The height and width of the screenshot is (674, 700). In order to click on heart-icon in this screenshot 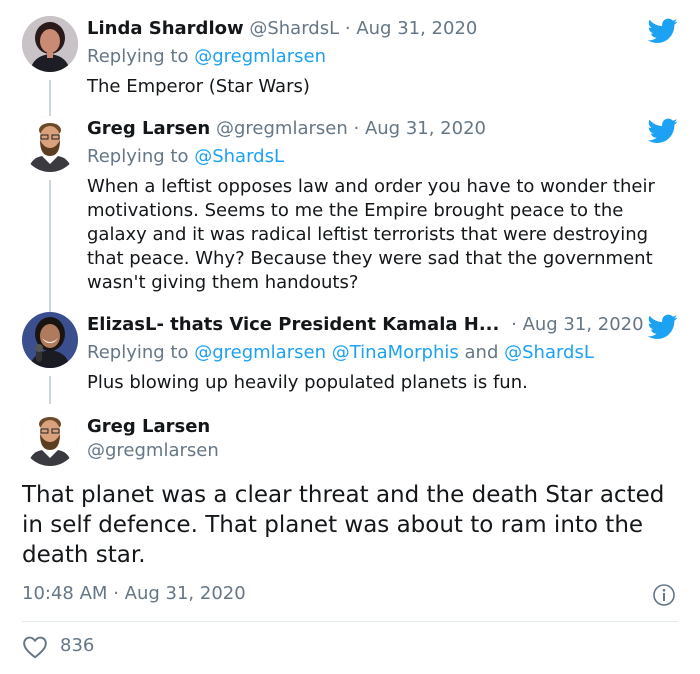, I will do `click(35, 647)`.